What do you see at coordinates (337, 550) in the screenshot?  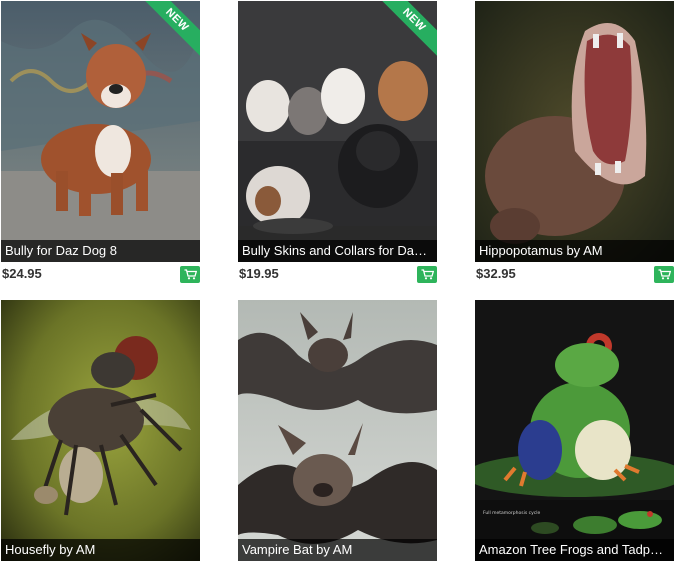 I see `product-title: Vampire Bat by AM` at bounding box center [337, 550].